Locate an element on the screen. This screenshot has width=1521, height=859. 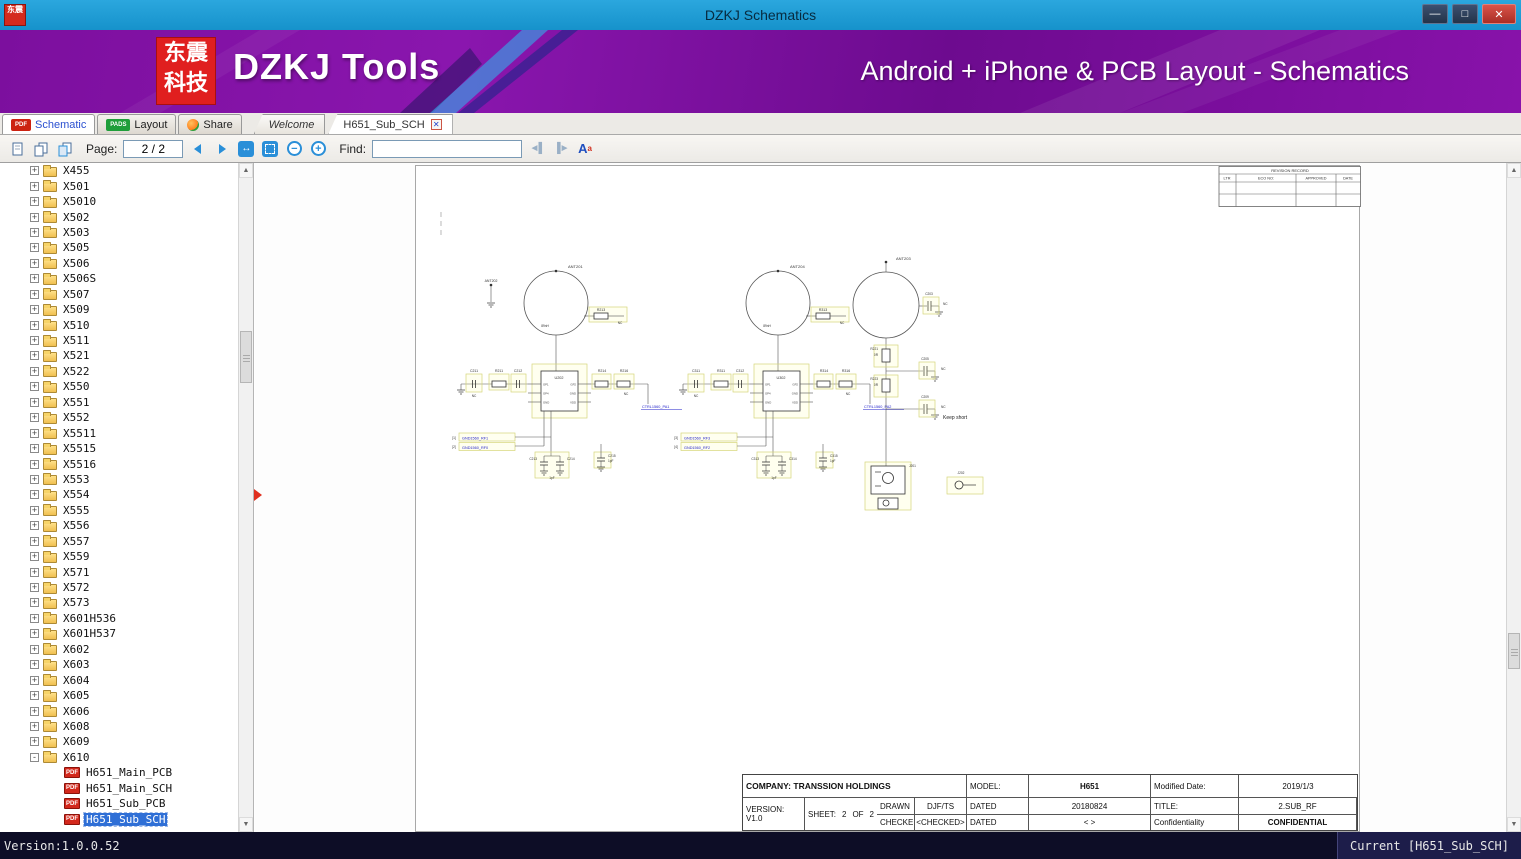
tree-folder-X455: + X455 is located at coordinates (119, 170).